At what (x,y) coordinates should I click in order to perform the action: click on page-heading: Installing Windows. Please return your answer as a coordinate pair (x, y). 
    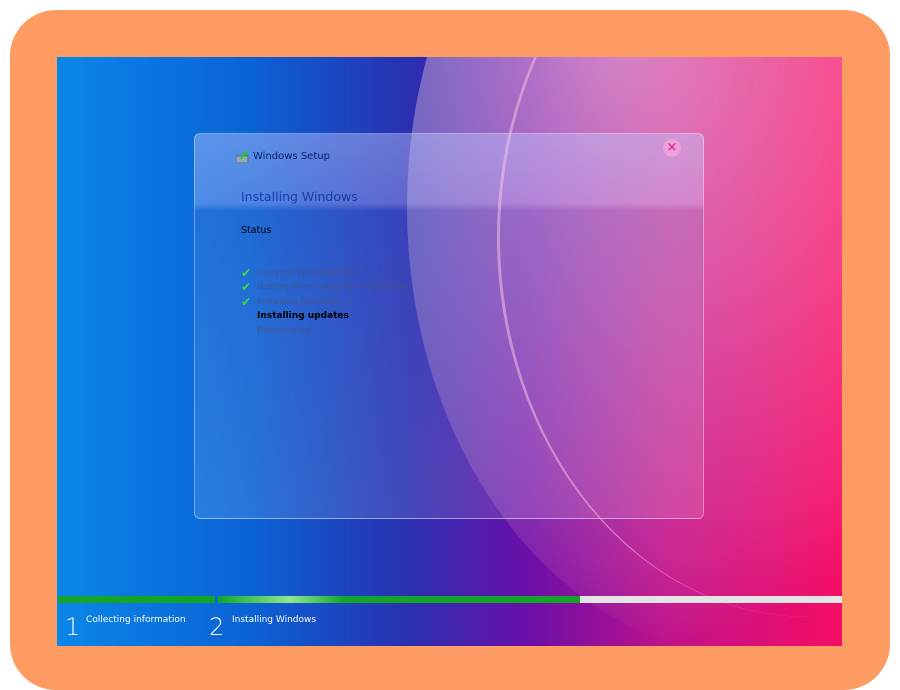
    Looking at the image, I should click on (299, 196).